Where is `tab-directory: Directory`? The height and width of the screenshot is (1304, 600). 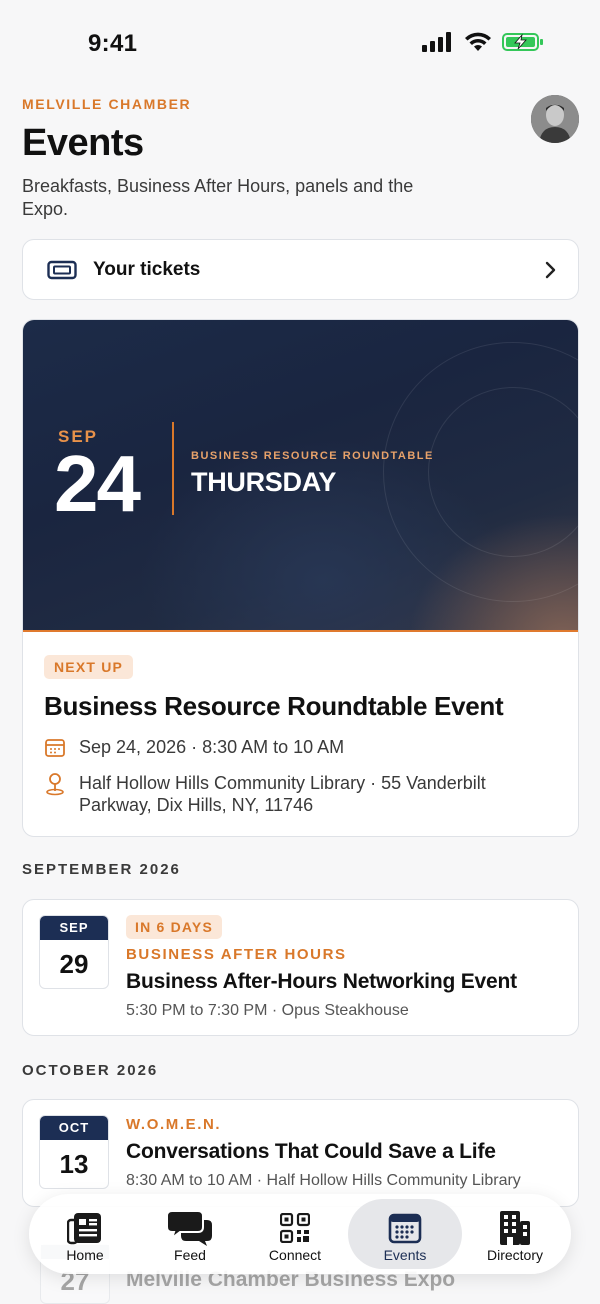 tab-directory: Directory is located at coordinates (515, 1234).